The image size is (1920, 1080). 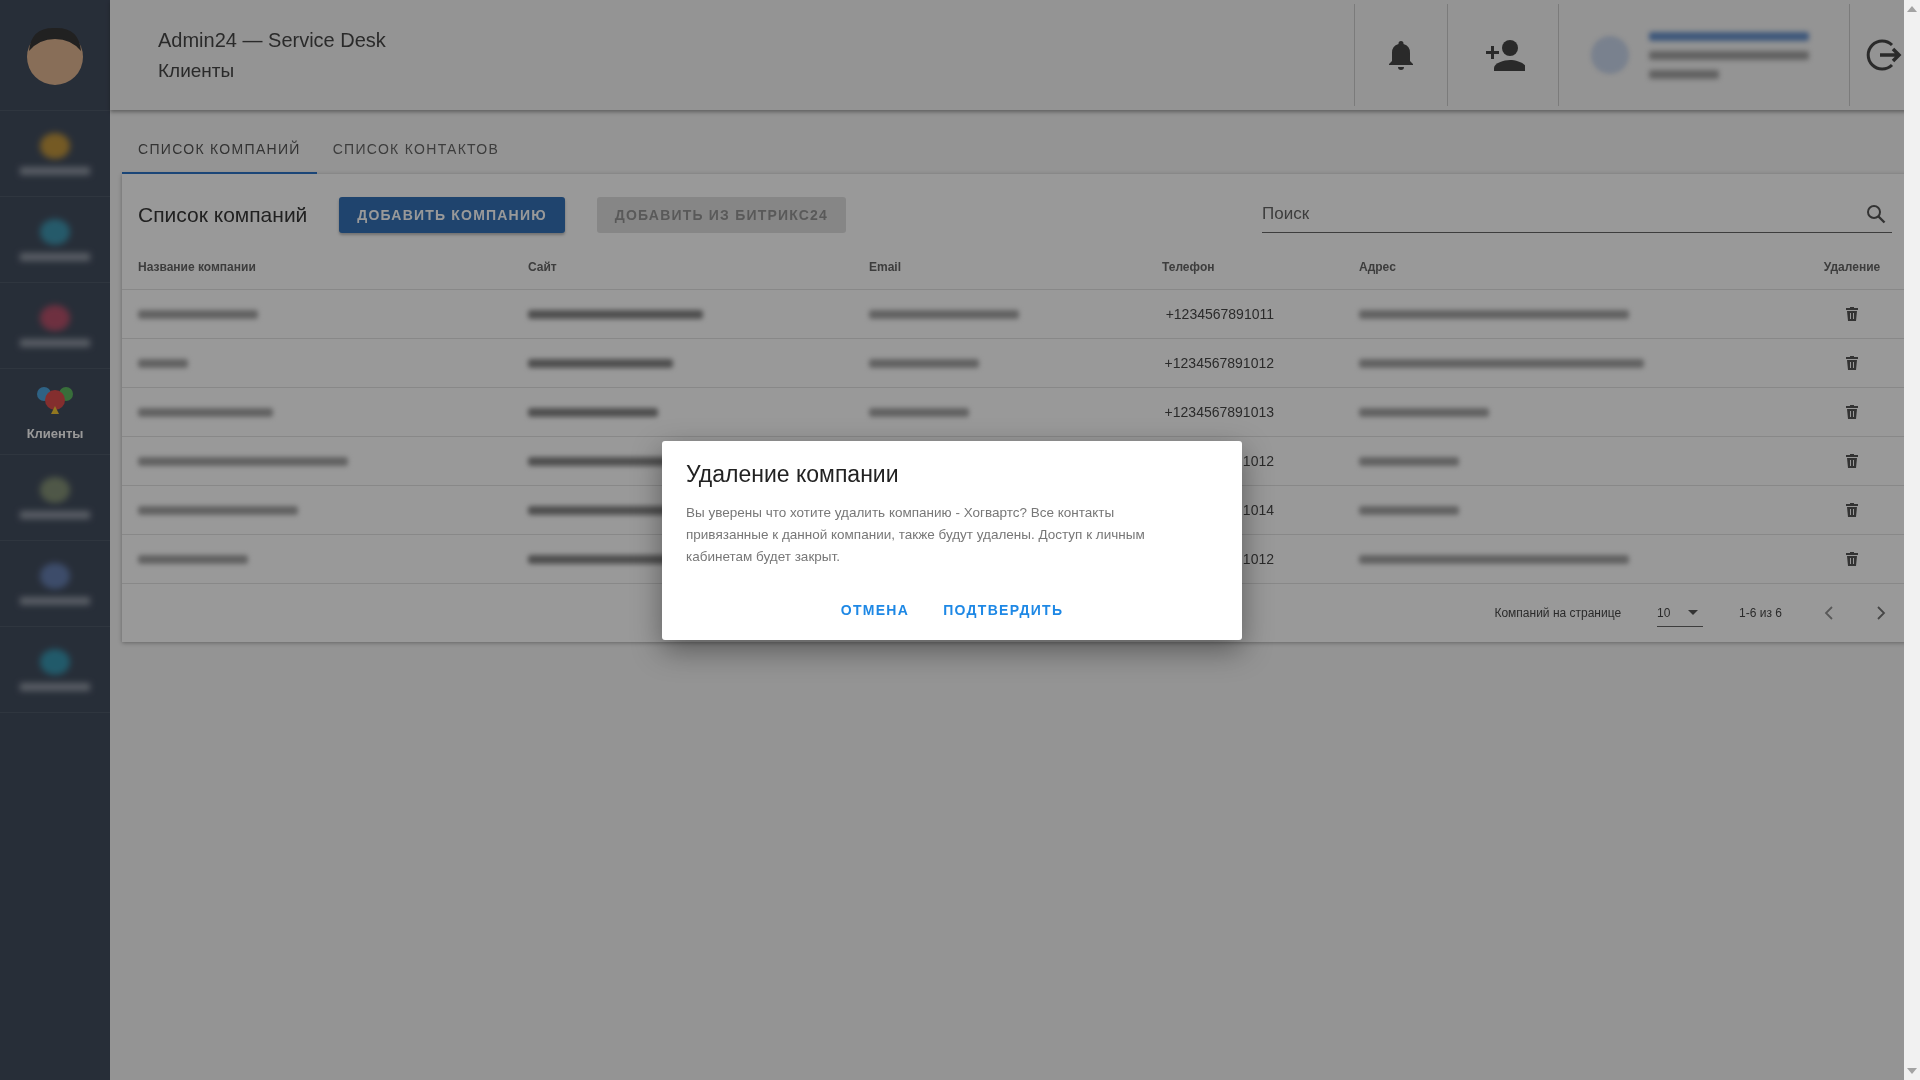 I want to click on column-header: Email, so click(x=885, y=267).